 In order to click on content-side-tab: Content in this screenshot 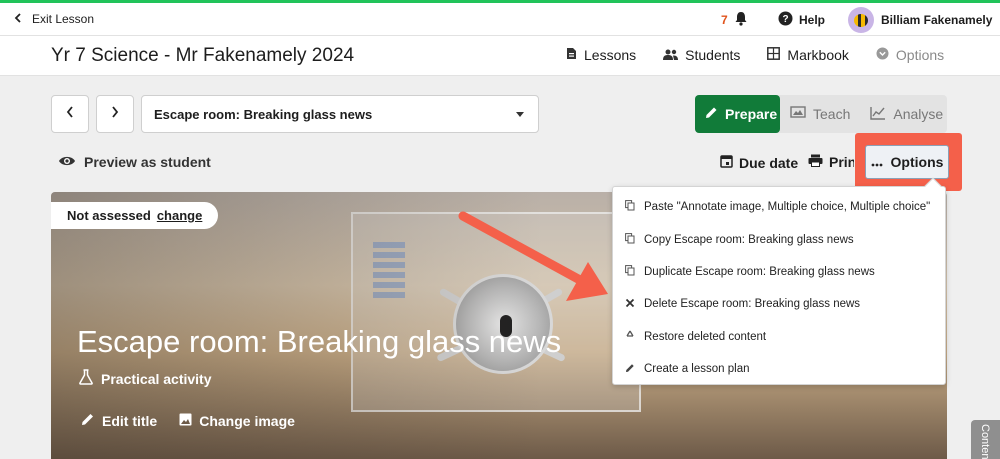, I will do `click(985, 439)`.